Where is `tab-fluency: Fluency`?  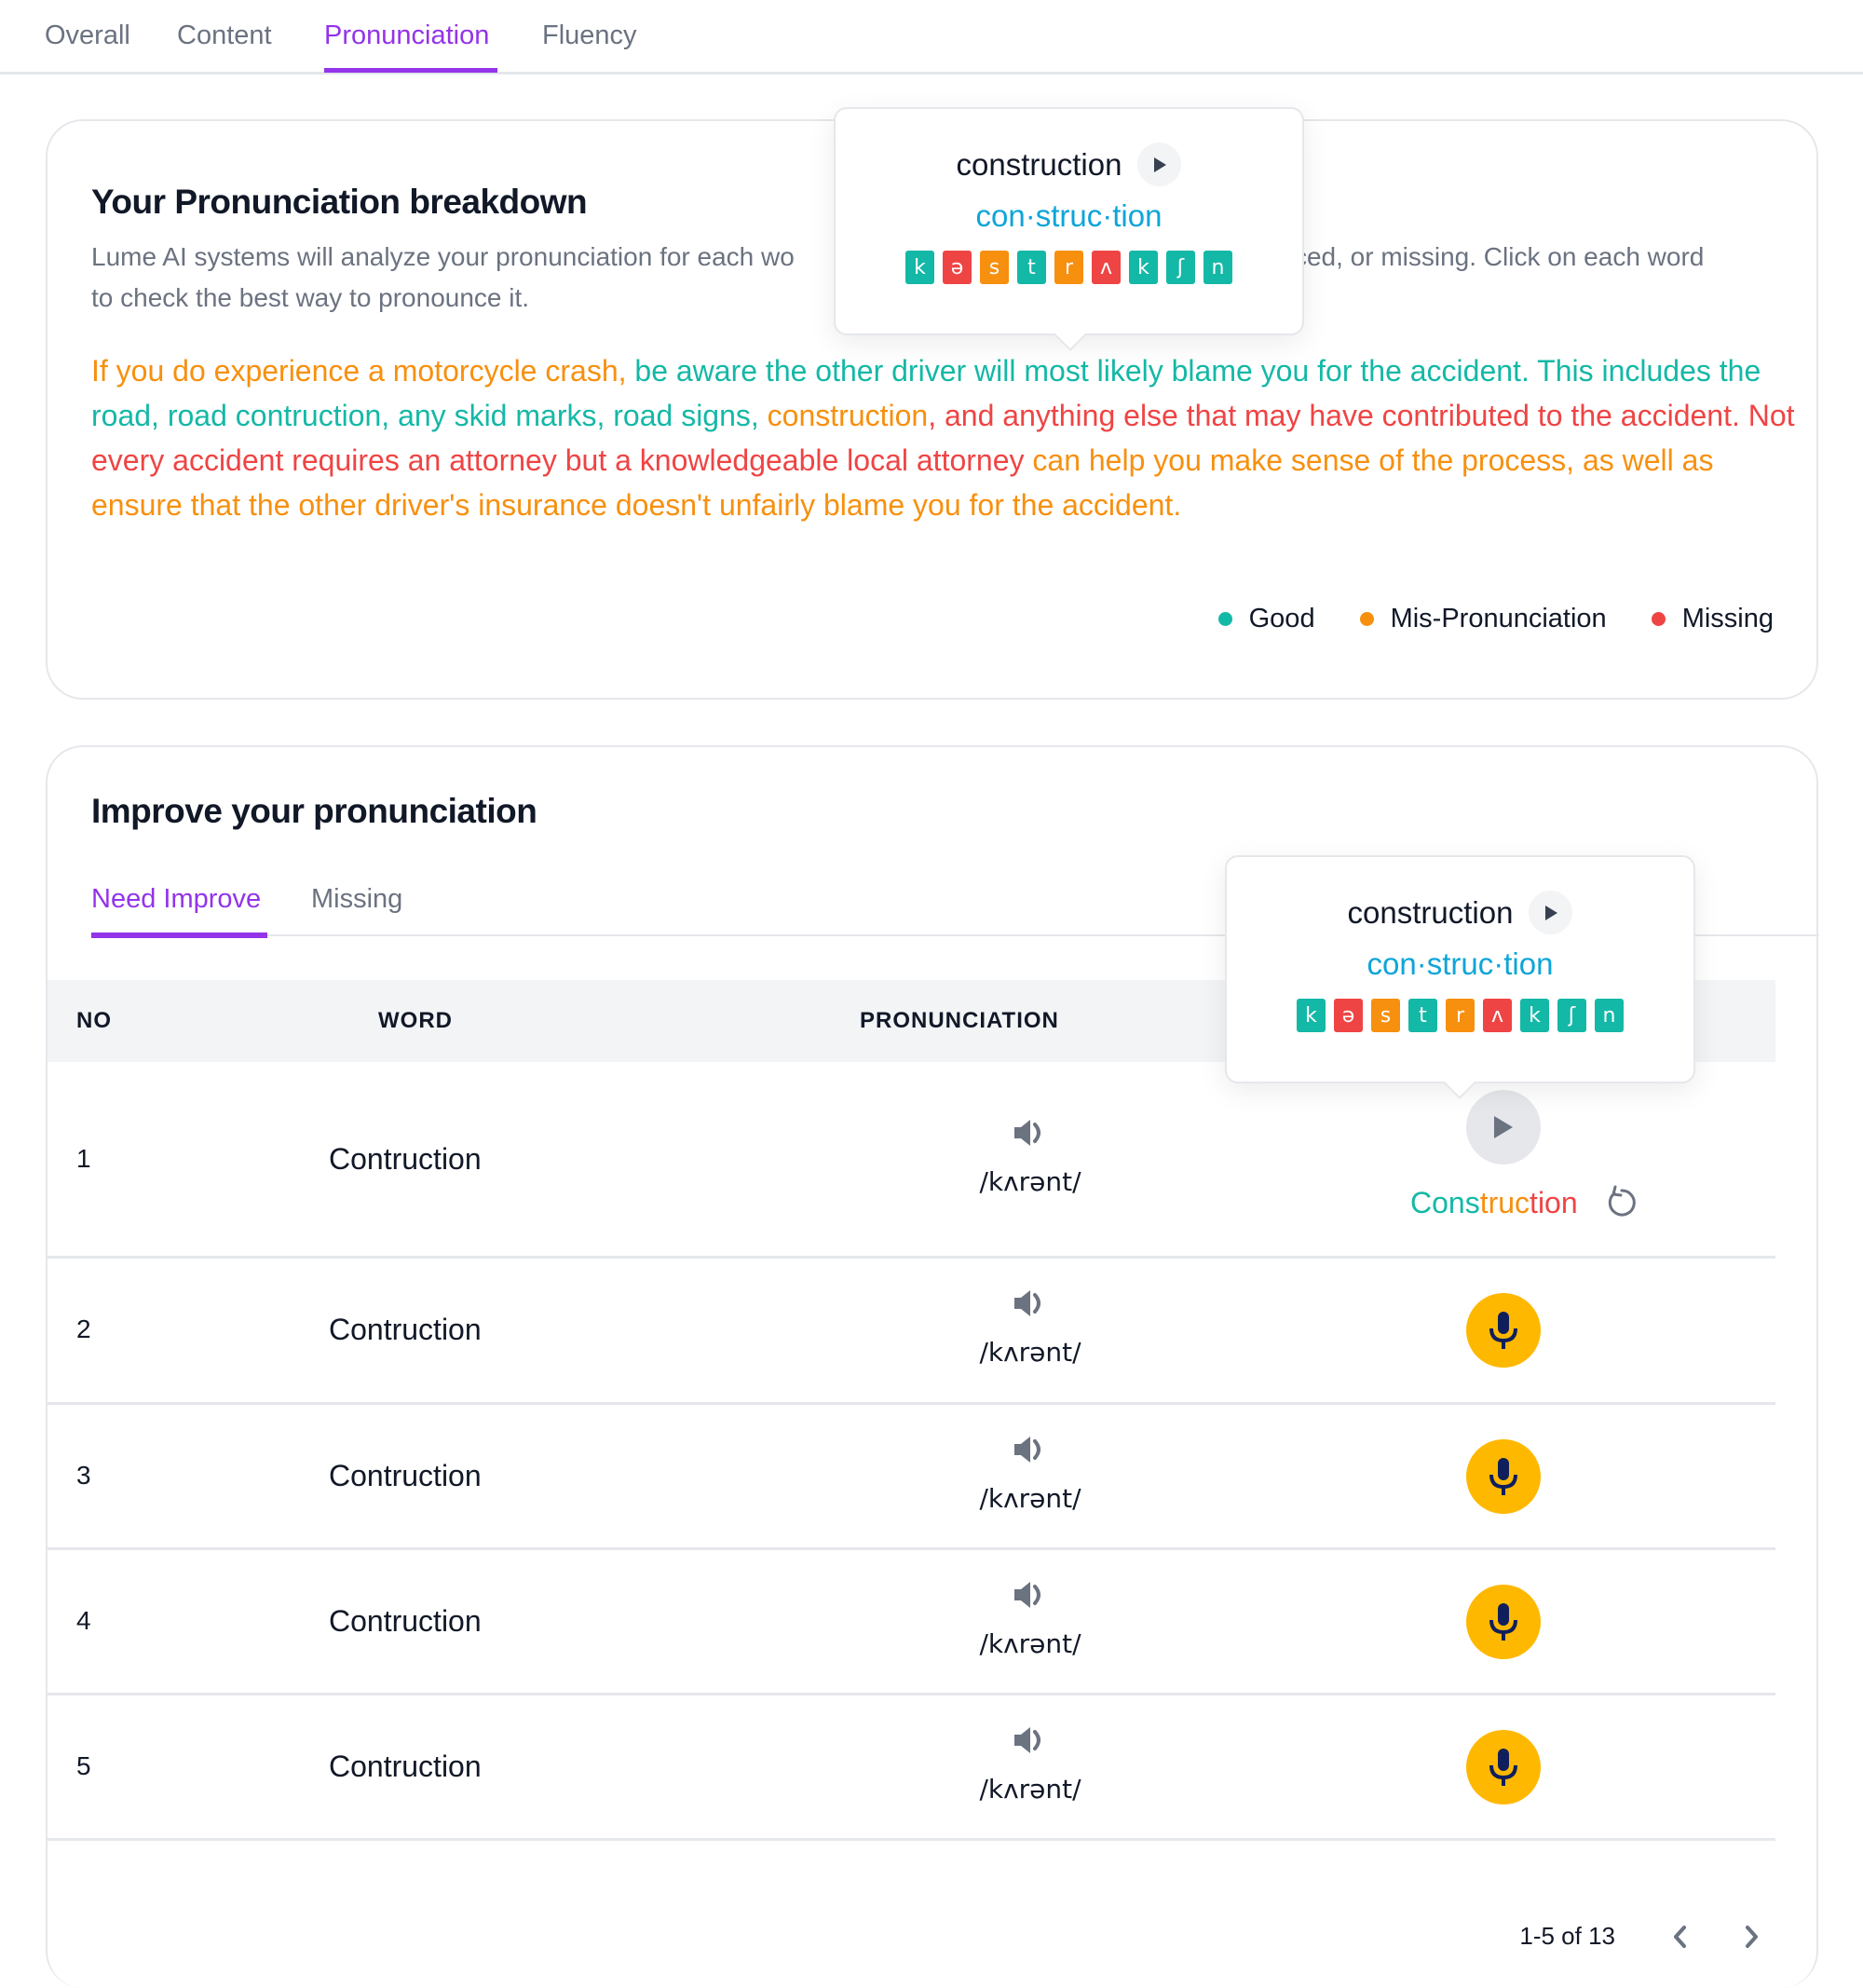 tab-fluency: Fluency is located at coordinates (590, 35).